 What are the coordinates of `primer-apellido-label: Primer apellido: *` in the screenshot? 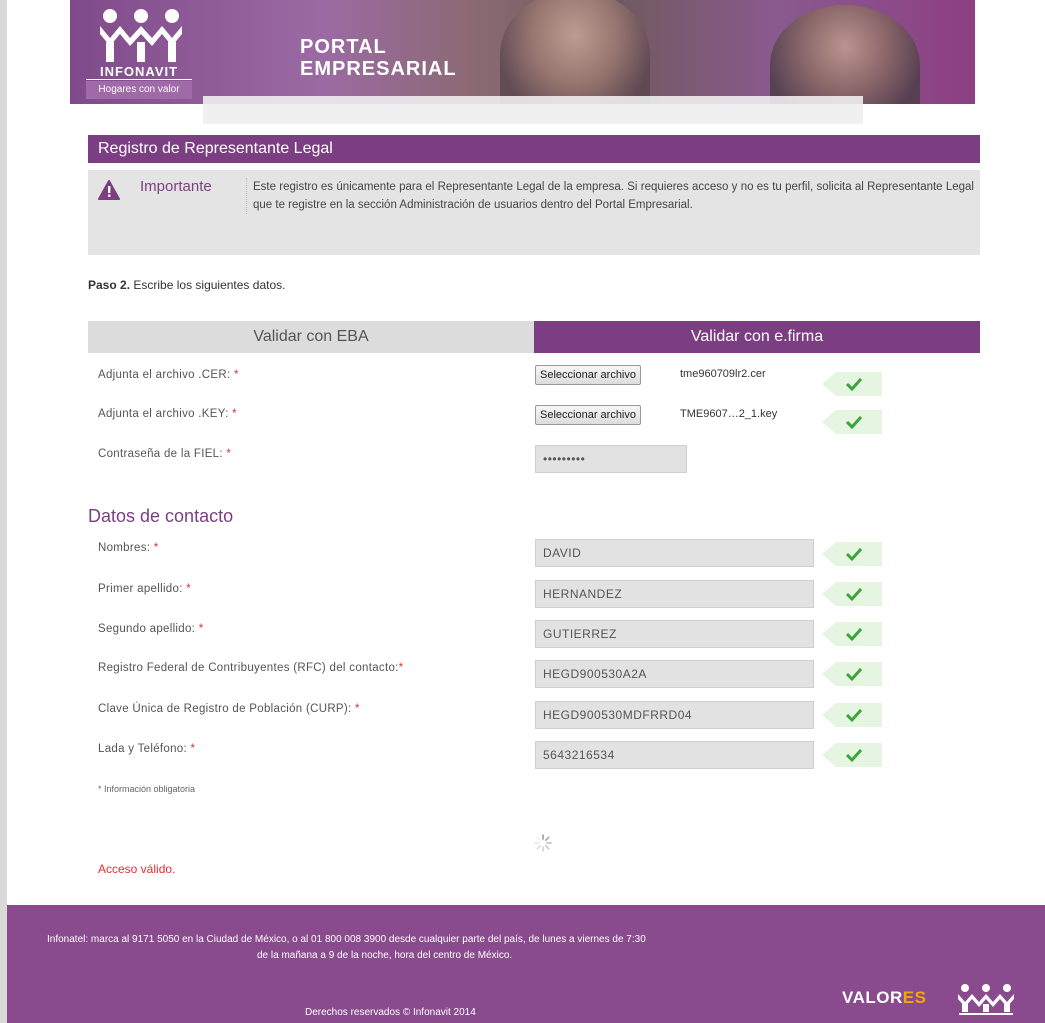 It's located at (144, 589).